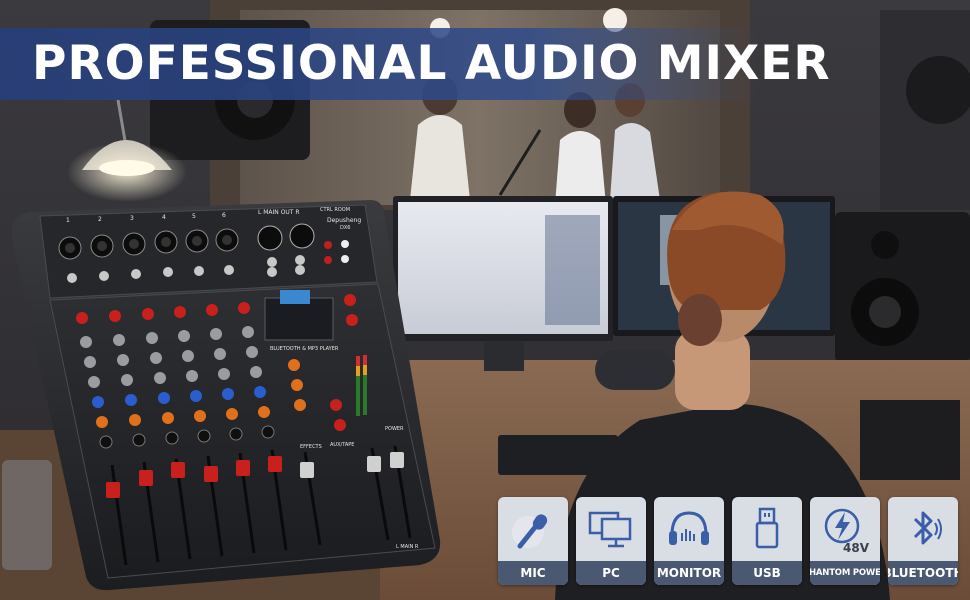  What do you see at coordinates (845, 573) in the screenshot?
I see `feature-label: PHANTOM POWER` at bounding box center [845, 573].